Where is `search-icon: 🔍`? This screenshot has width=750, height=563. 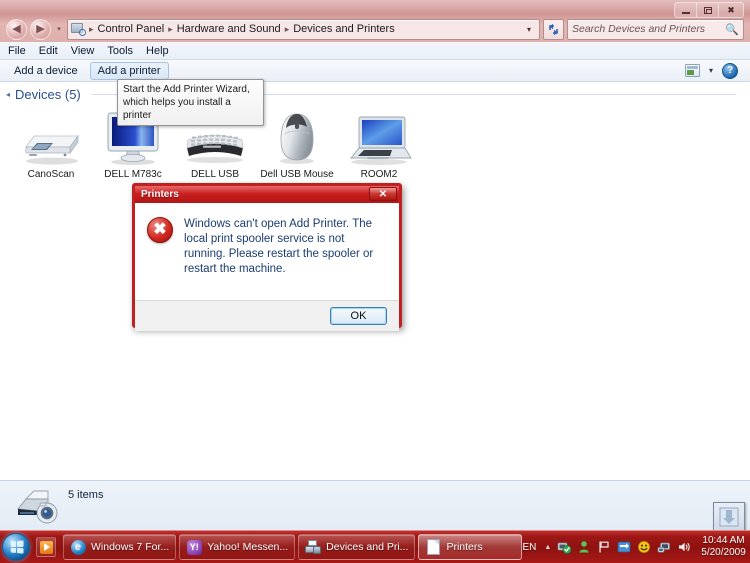 search-icon: 🔍 is located at coordinates (732, 29).